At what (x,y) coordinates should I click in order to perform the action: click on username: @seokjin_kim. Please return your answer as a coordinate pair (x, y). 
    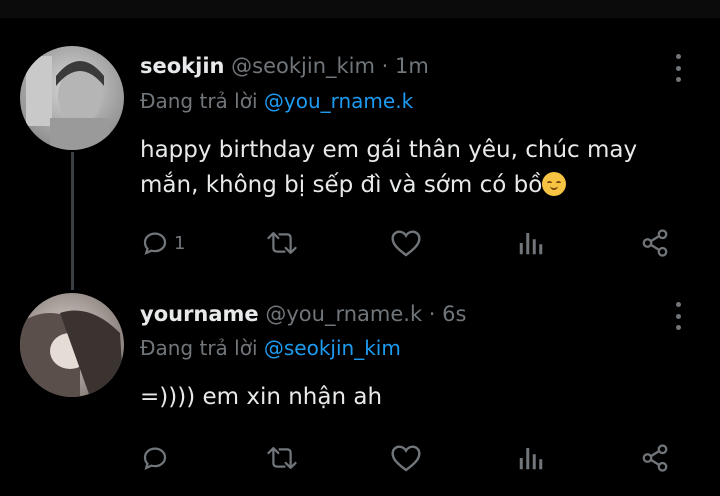
    Looking at the image, I should click on (303, 66).